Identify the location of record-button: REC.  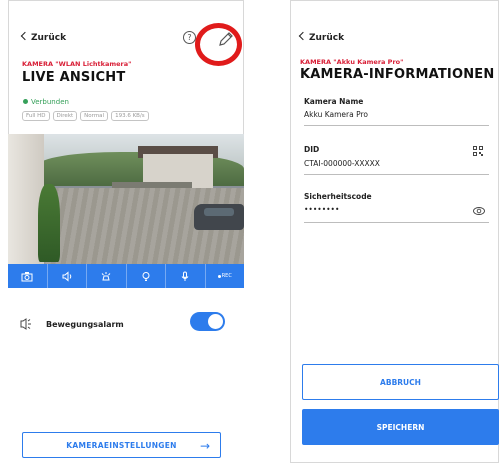
(225, 276).